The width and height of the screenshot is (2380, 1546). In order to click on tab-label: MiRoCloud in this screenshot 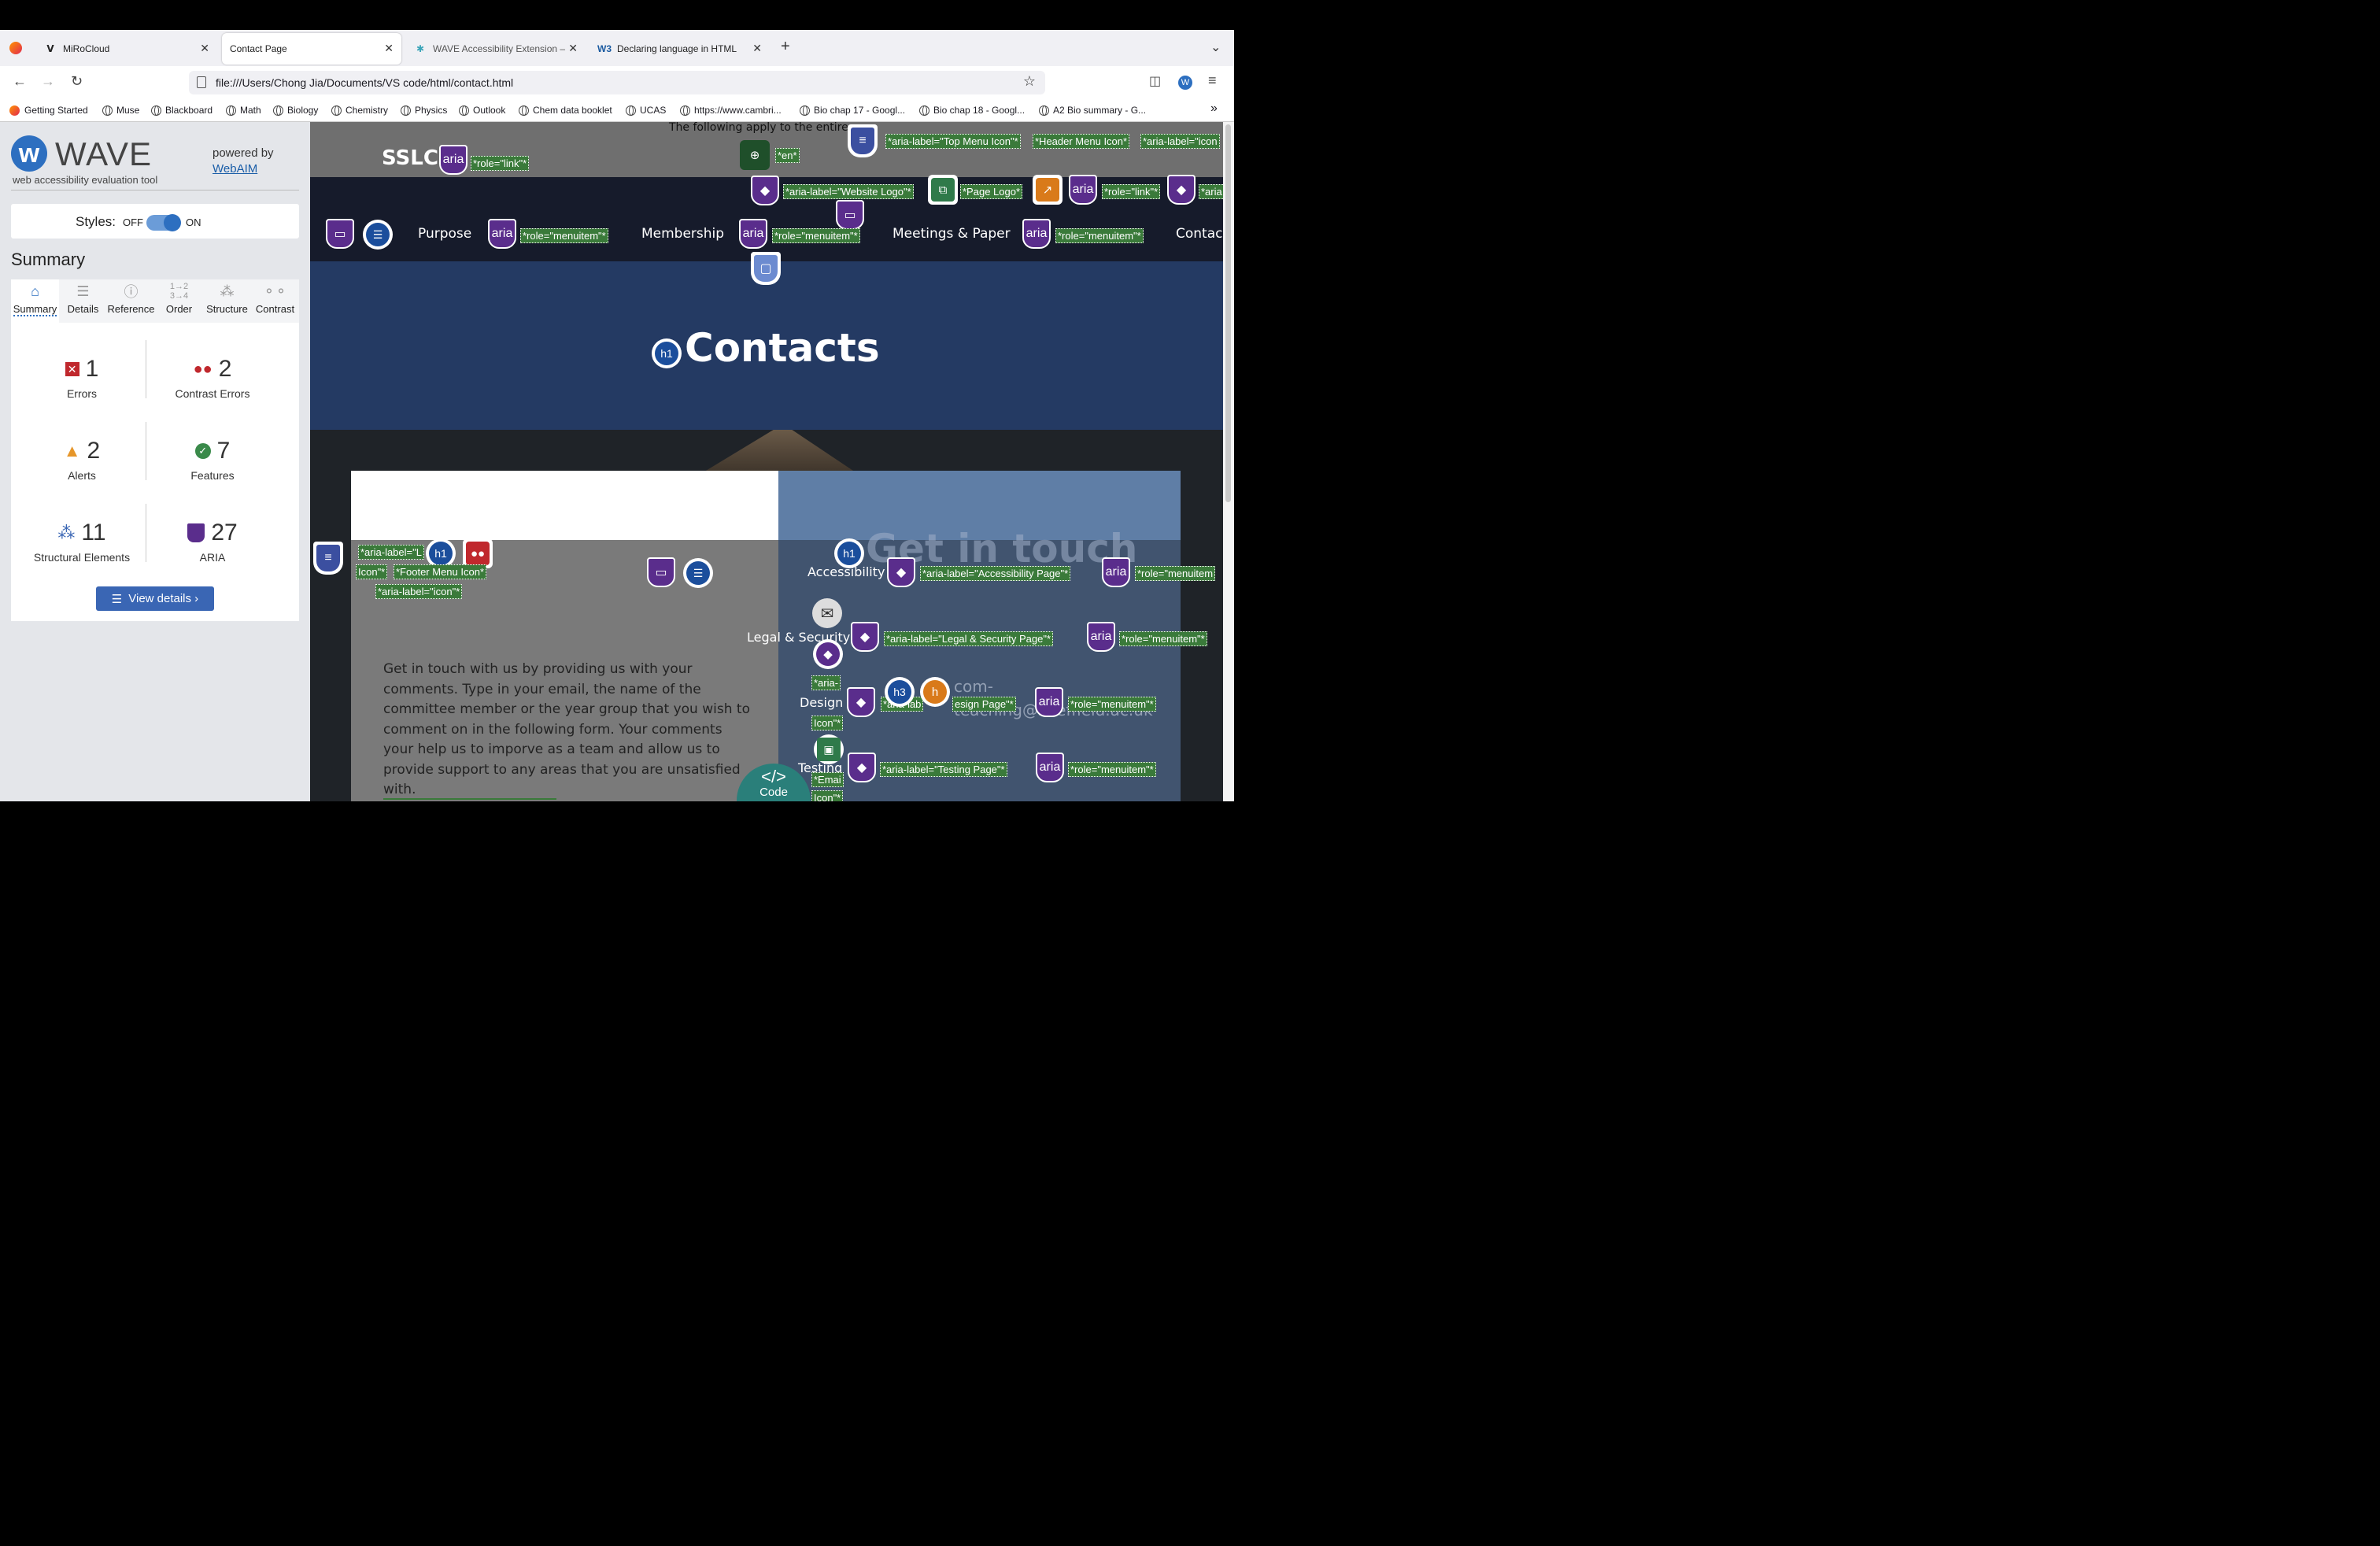, I will do `click(86, 48)`.